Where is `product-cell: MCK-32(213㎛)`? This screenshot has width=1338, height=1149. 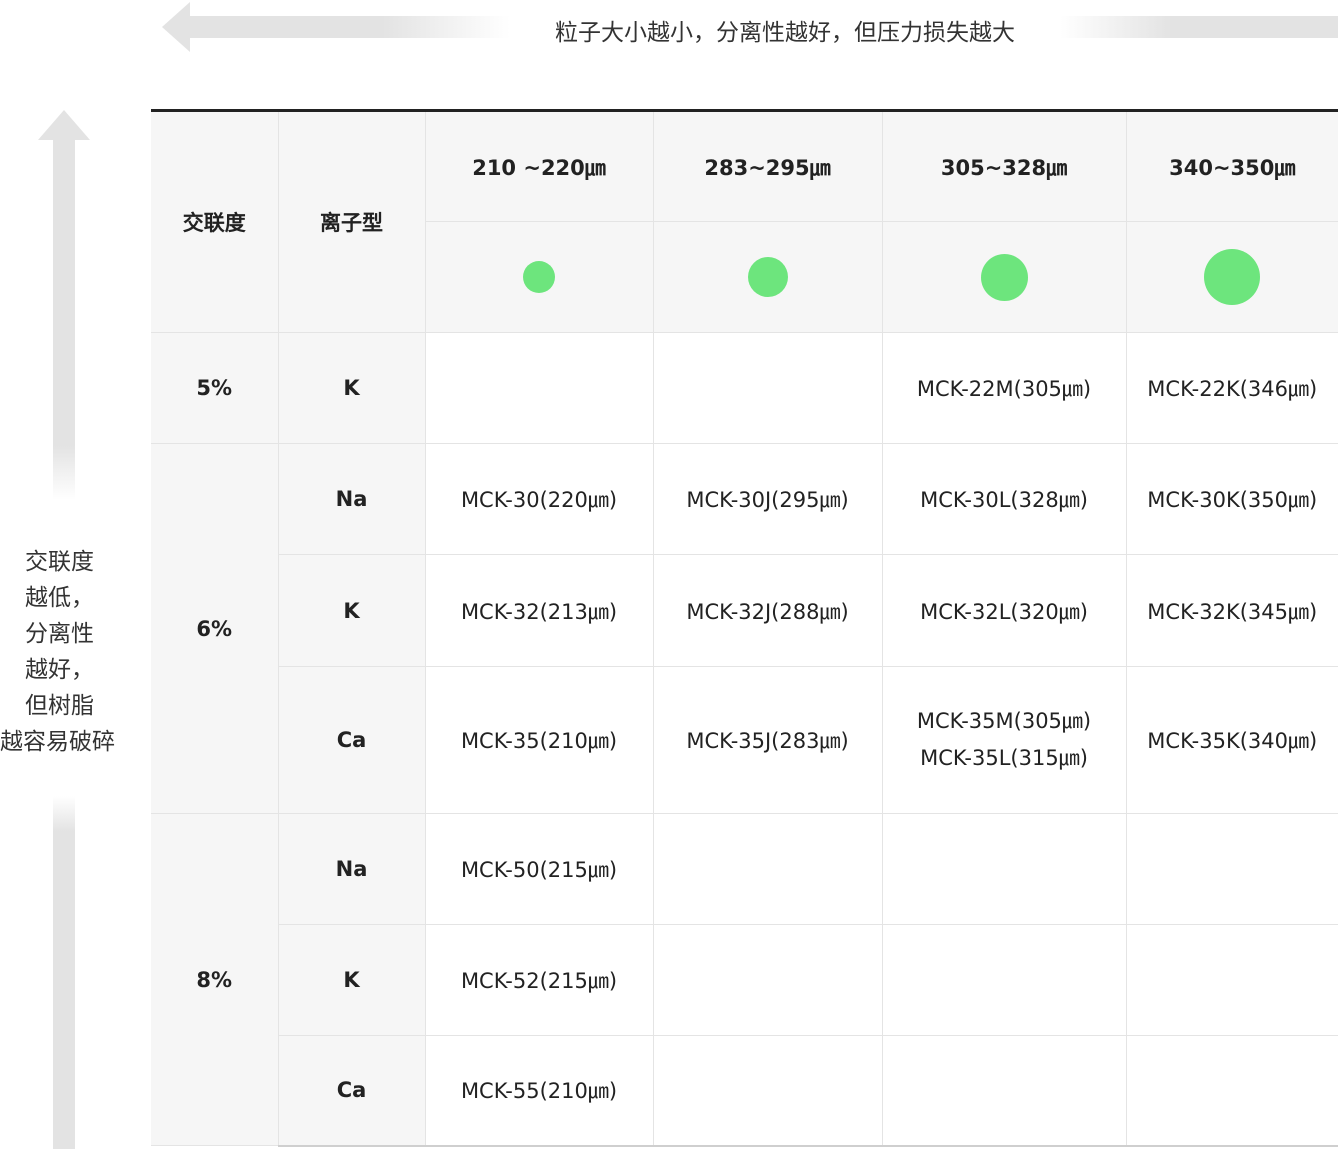
product-cell: MCK-32(213㎛) is located at coordinates (539, 610).